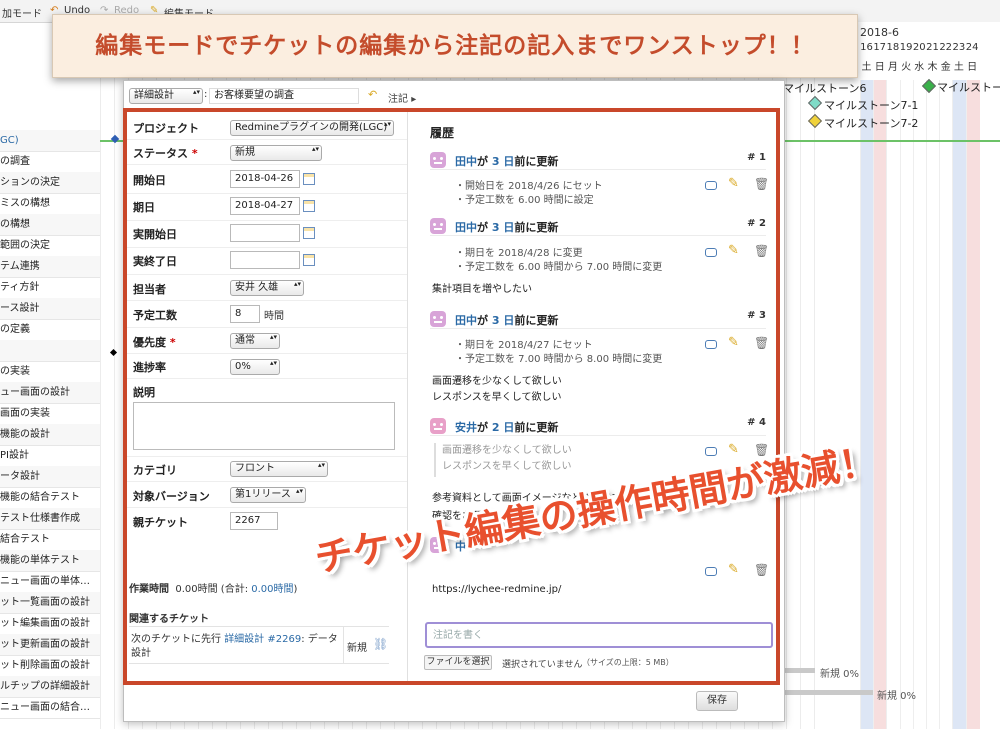 The height and width of the screenshot is (730, 1000). What do you see at coordinates (50, 162) in the screenshot?
I see `task-row: の調査` at bounding box center [50, 162].